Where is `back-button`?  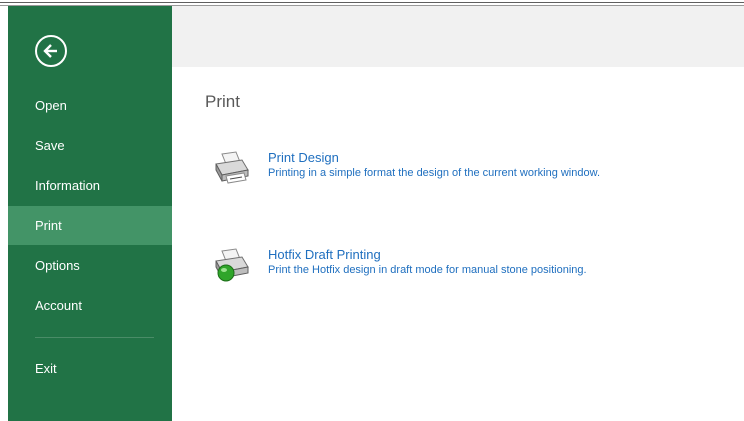 back-button is located at coordinates (51, 51).